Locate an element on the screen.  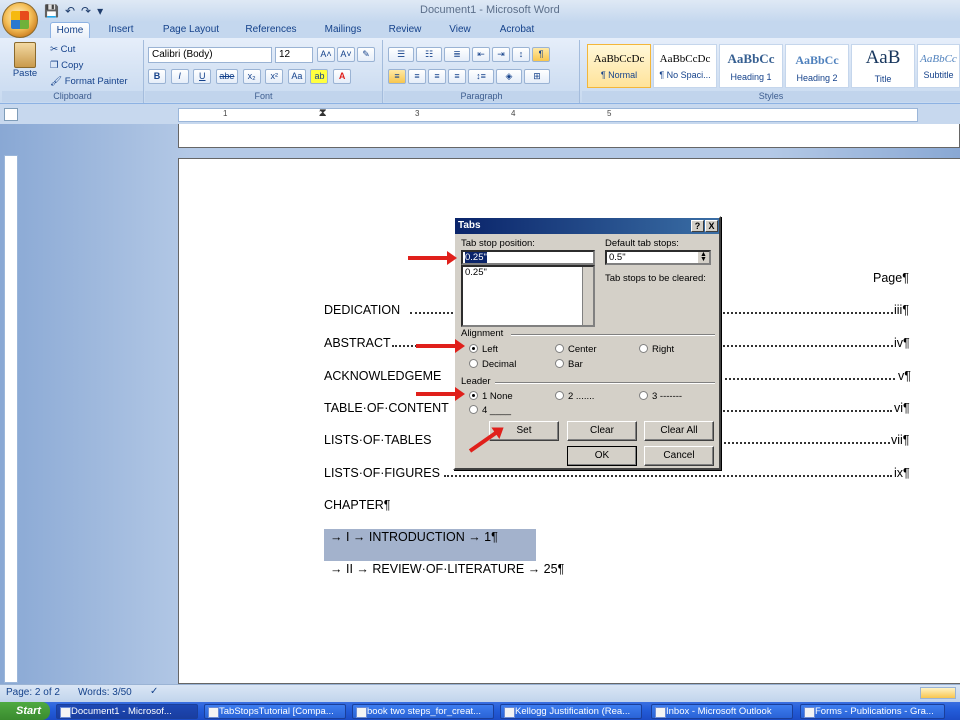
style-subtitle: AaBbCc Subtitle is located at coordinates (938, 66).